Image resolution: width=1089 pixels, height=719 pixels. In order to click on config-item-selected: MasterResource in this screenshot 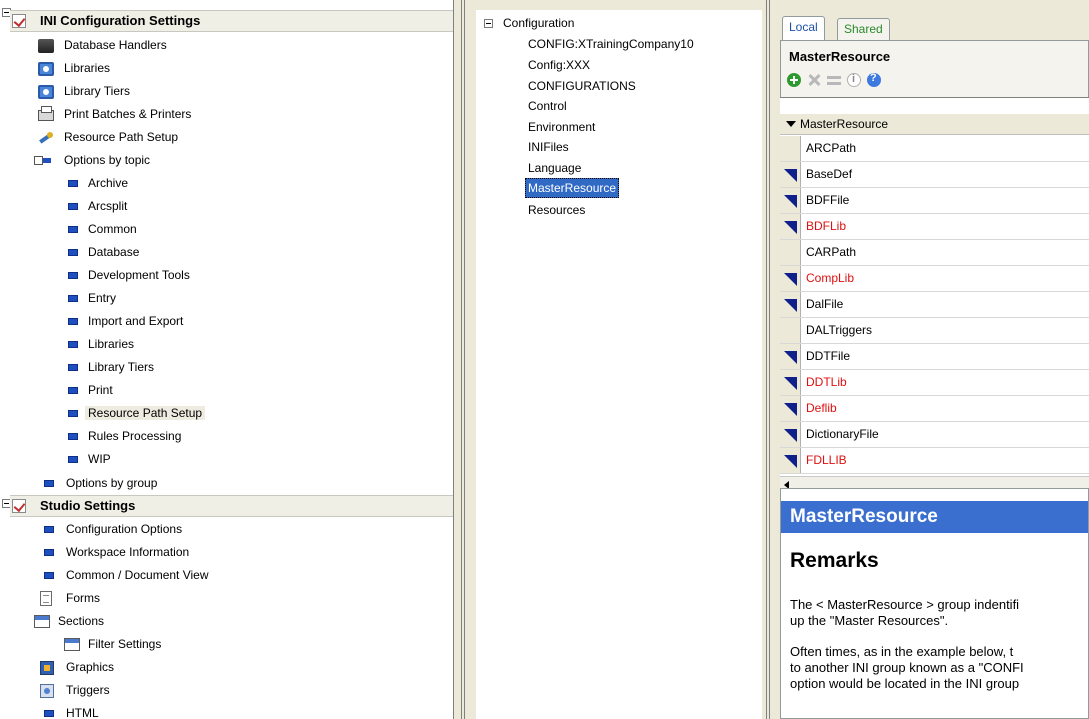, I will do `click(572, 188)`.